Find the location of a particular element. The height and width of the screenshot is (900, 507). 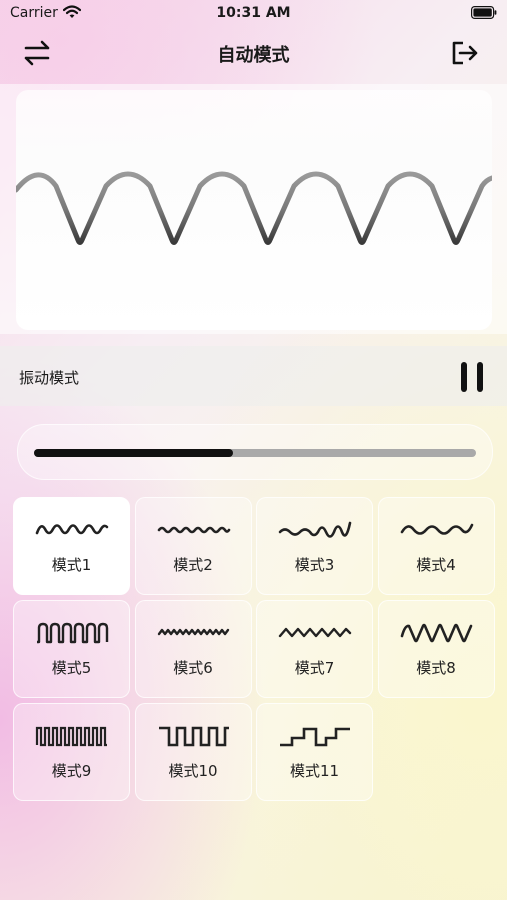

mode-label: 模式11 is located at coordinates (314, 771).